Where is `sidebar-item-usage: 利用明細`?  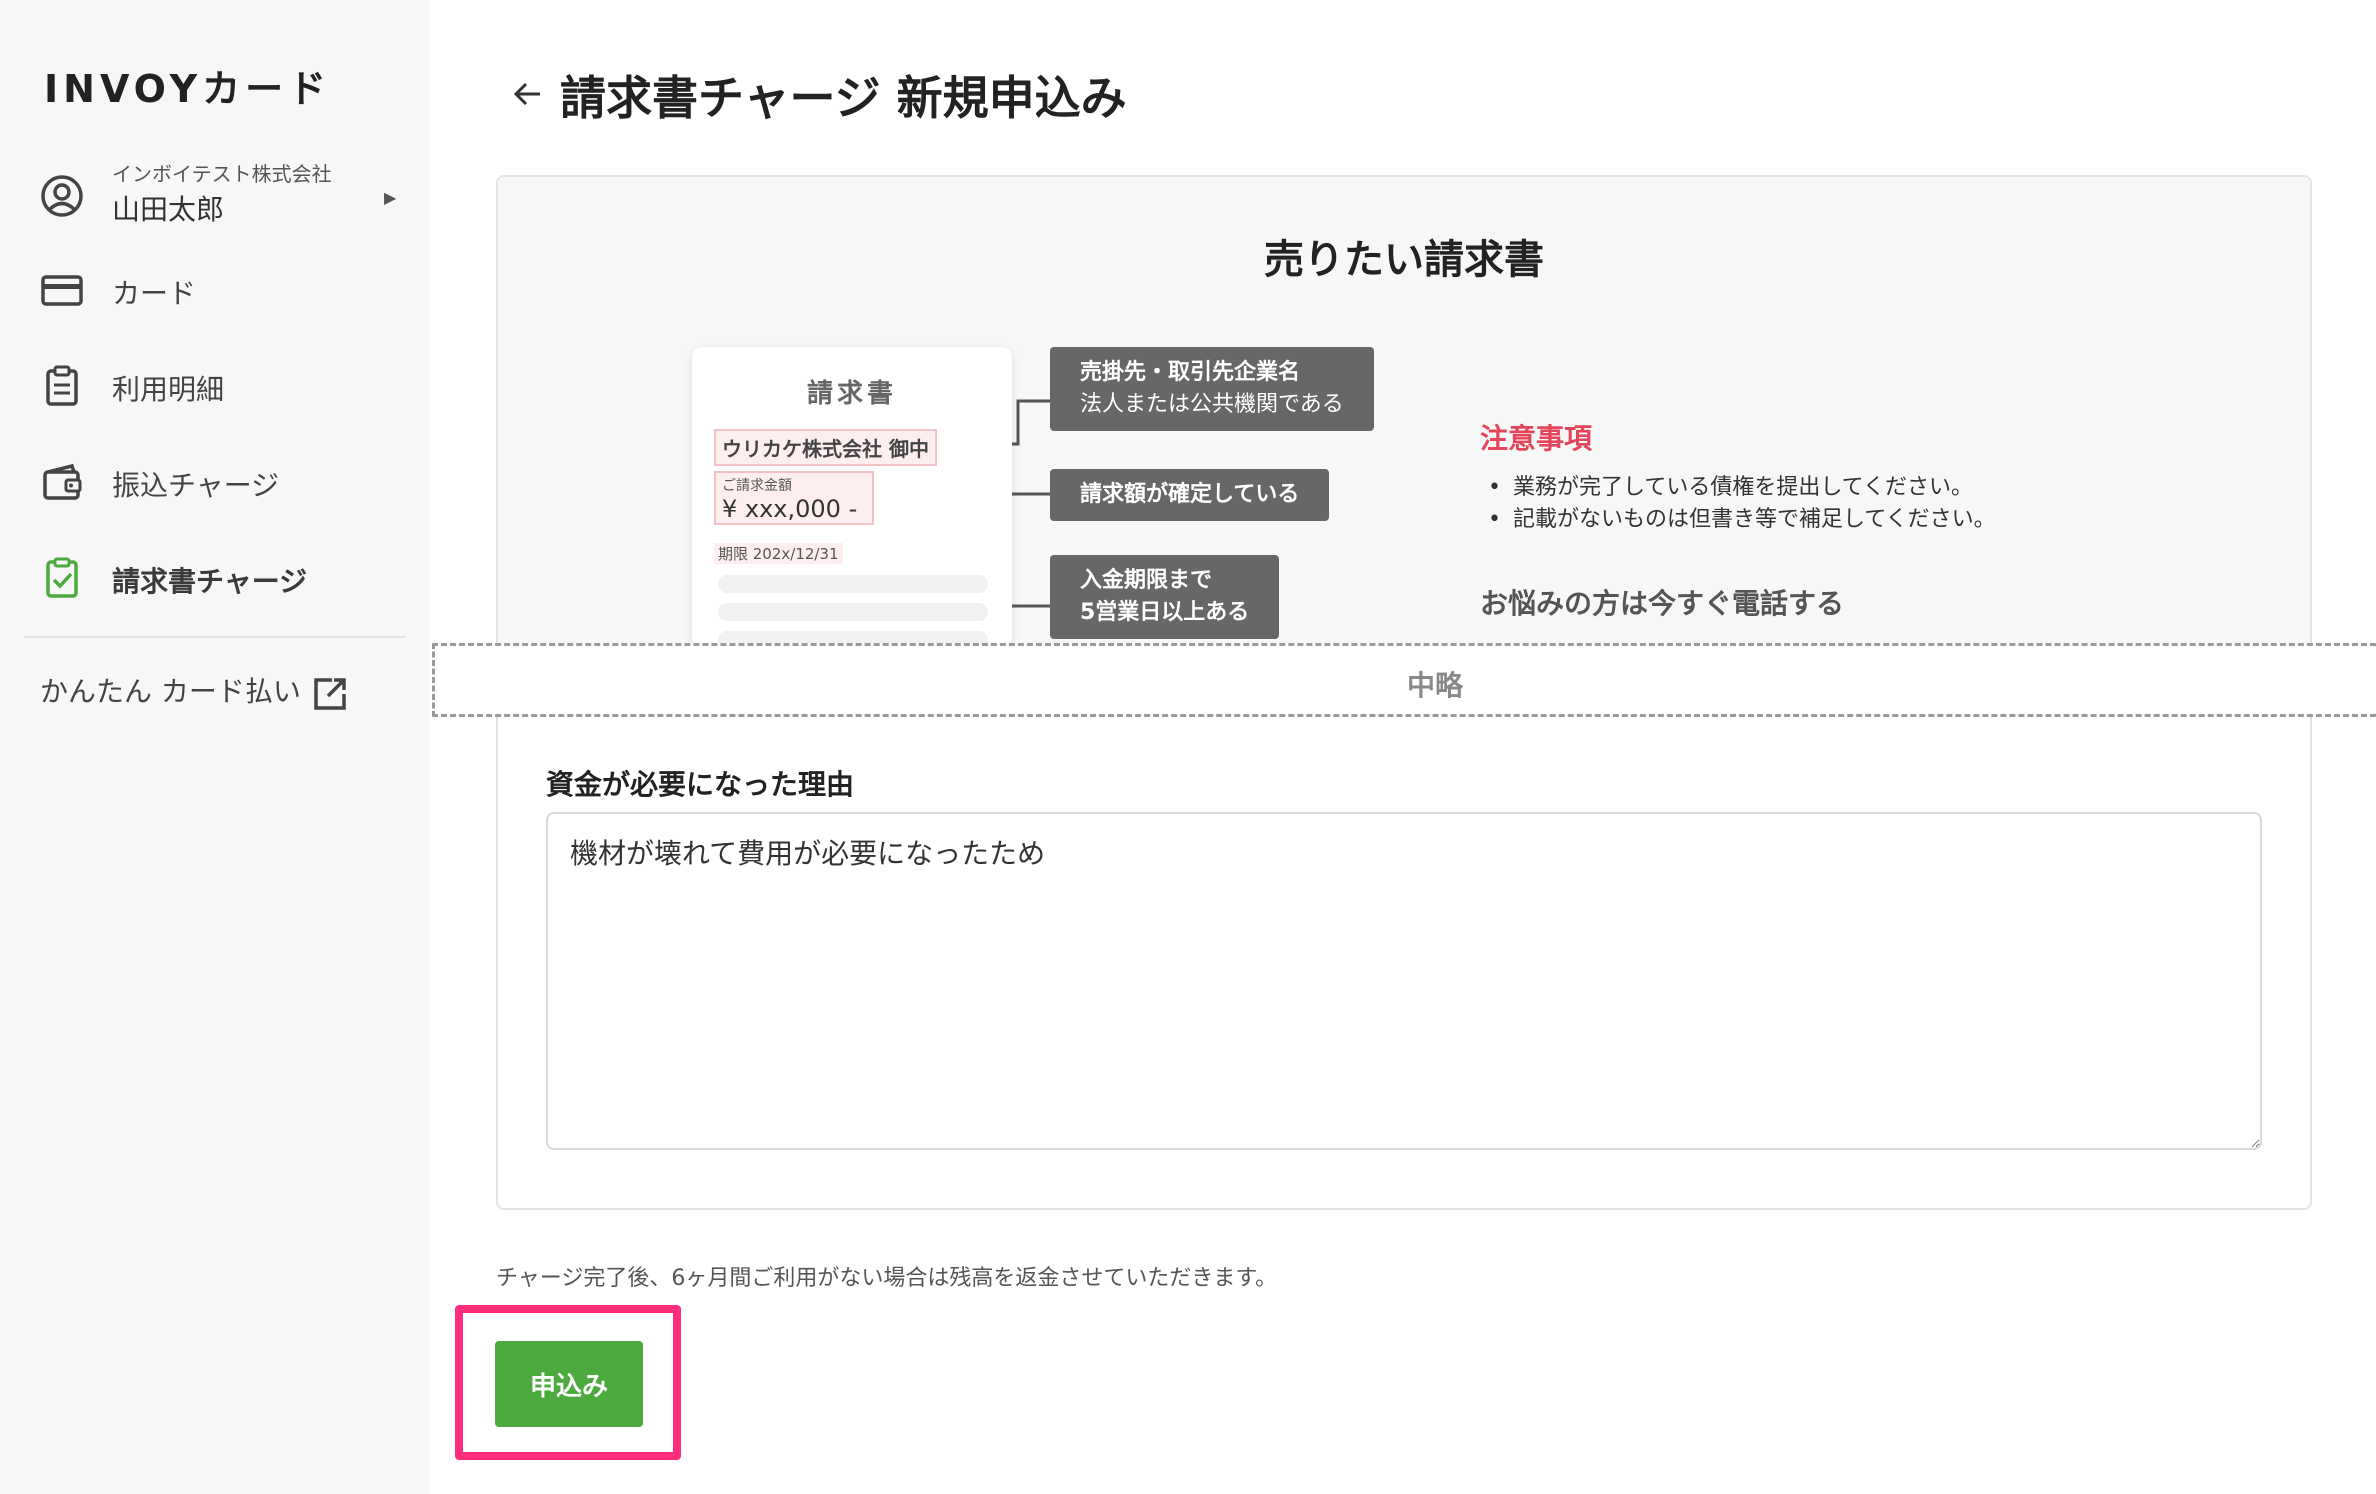 sidebar-item-usage: 利用明細 is located at coordinates (220, 386).